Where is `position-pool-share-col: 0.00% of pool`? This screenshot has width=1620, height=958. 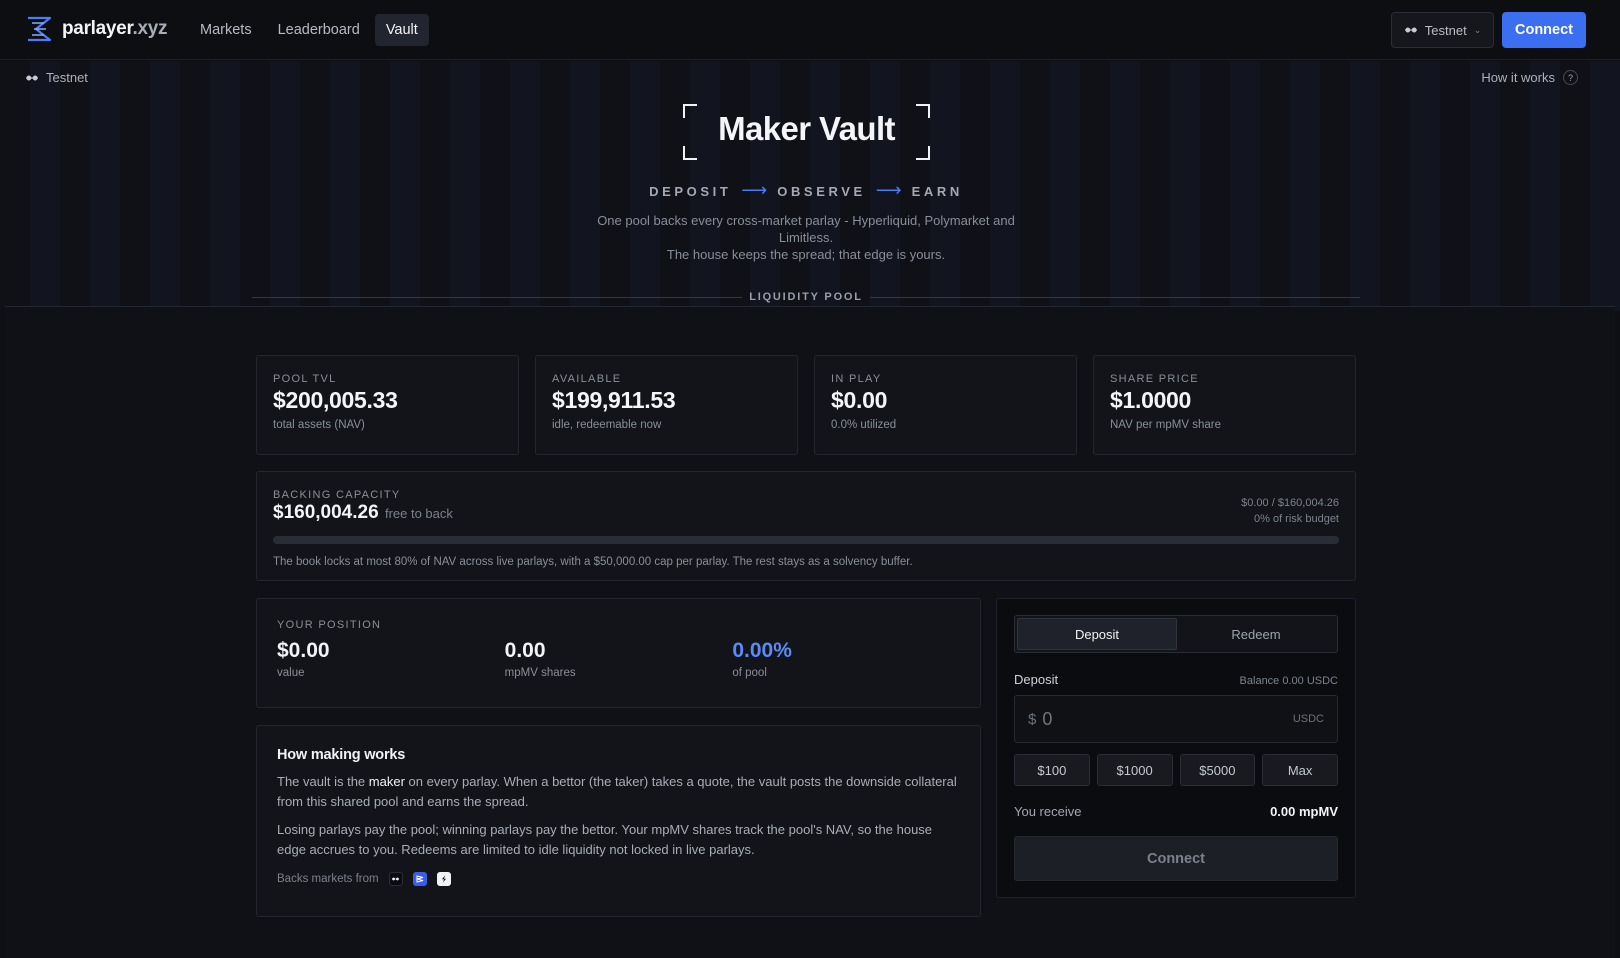 position-pool-share-col: 0.00% of pool is located at coordinates (846, 659).